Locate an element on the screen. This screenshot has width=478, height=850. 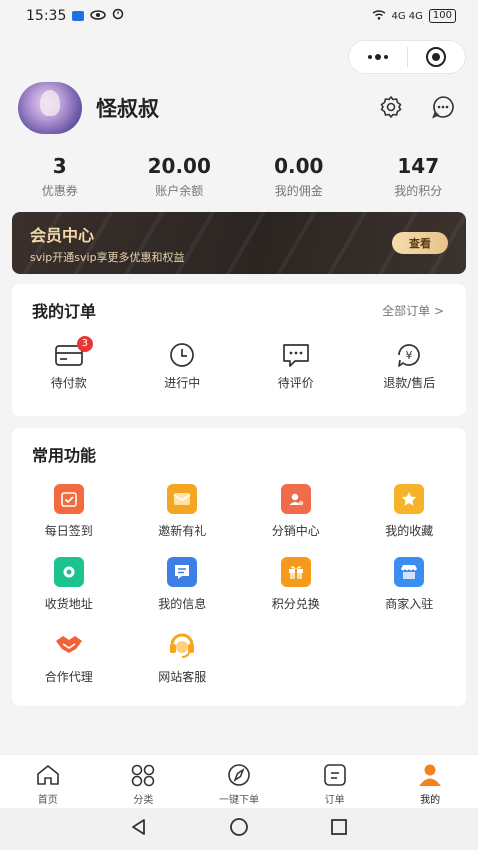
pending-count-badge: 3 is located at coordinates (84, 344).